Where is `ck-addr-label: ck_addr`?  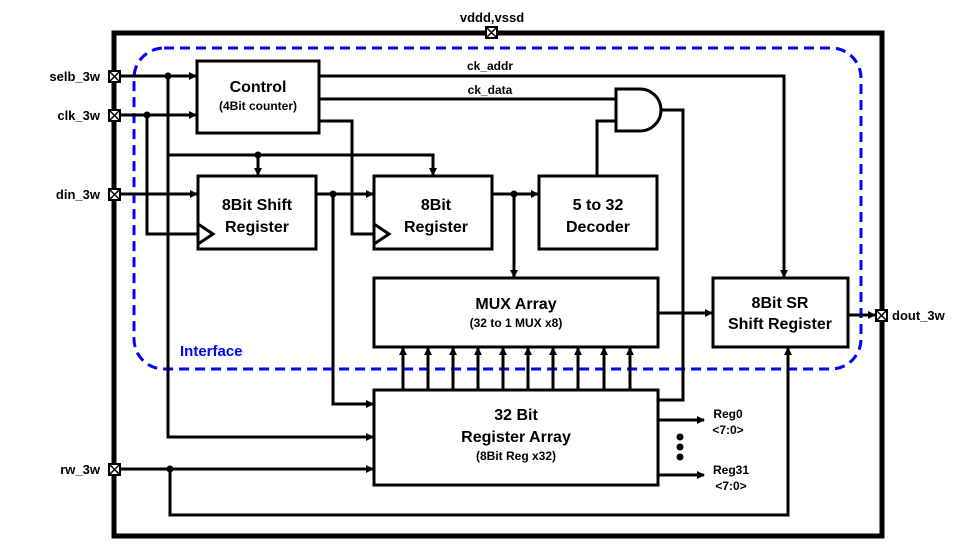
ck-addr-label: ck_addr is located at coordinates (490, 66).